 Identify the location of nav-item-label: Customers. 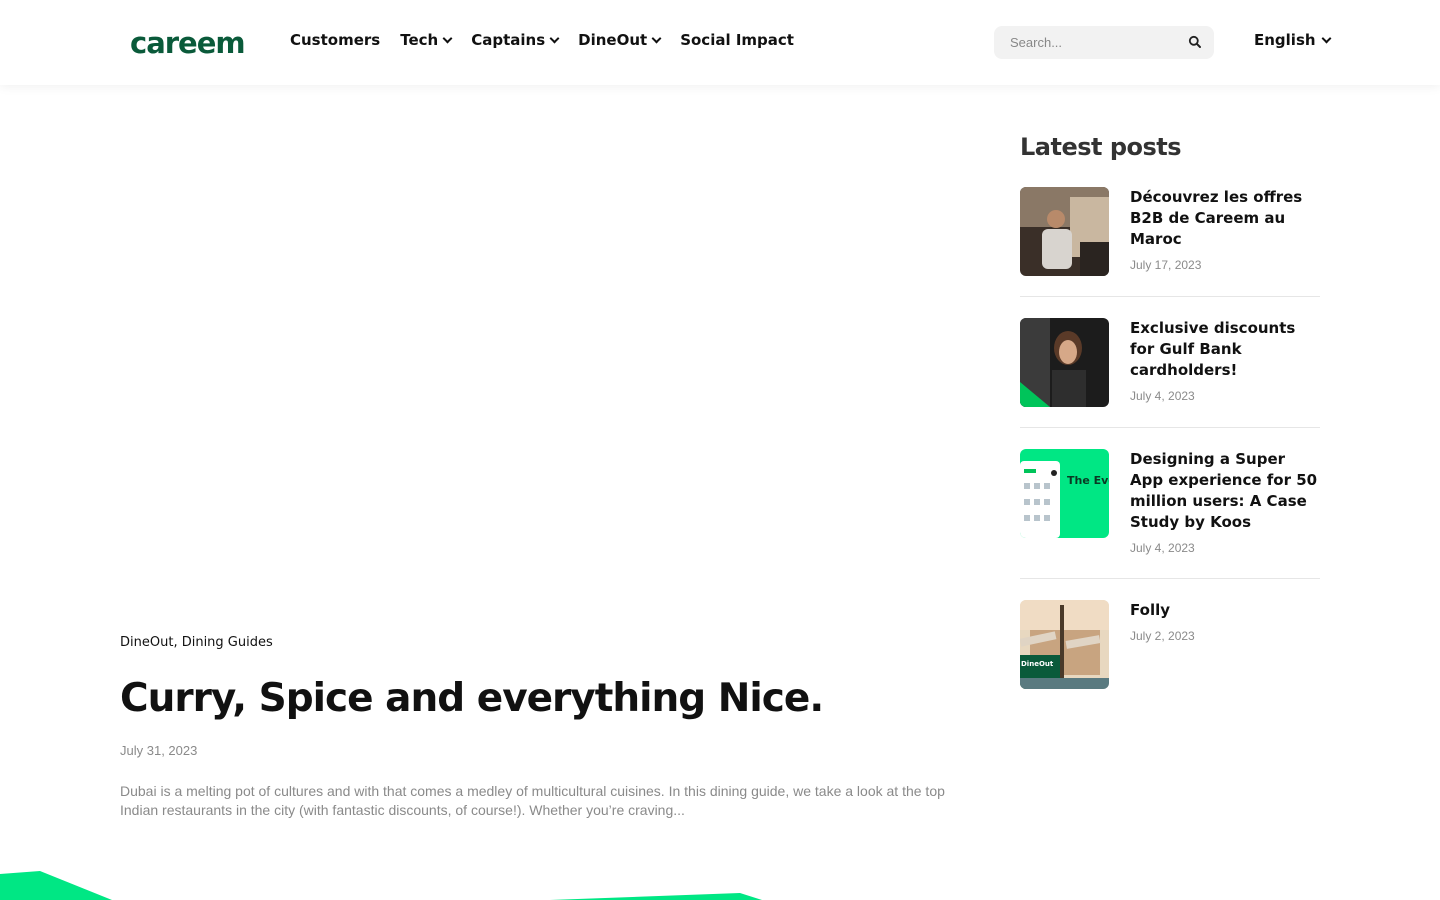
(335, 40).